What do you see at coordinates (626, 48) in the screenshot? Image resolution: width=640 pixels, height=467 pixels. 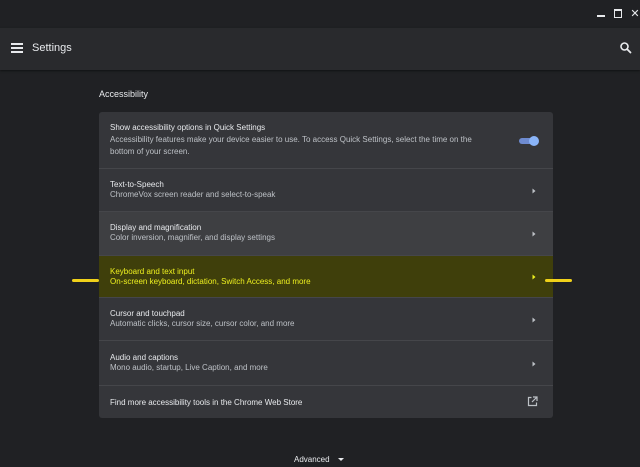 I see `search-icon` at bounding box center [626, 48].